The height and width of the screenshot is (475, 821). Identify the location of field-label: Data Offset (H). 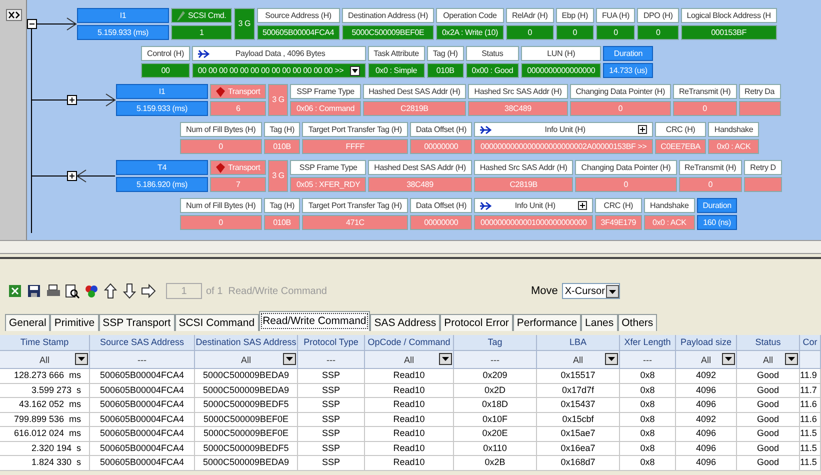
(441, 129).